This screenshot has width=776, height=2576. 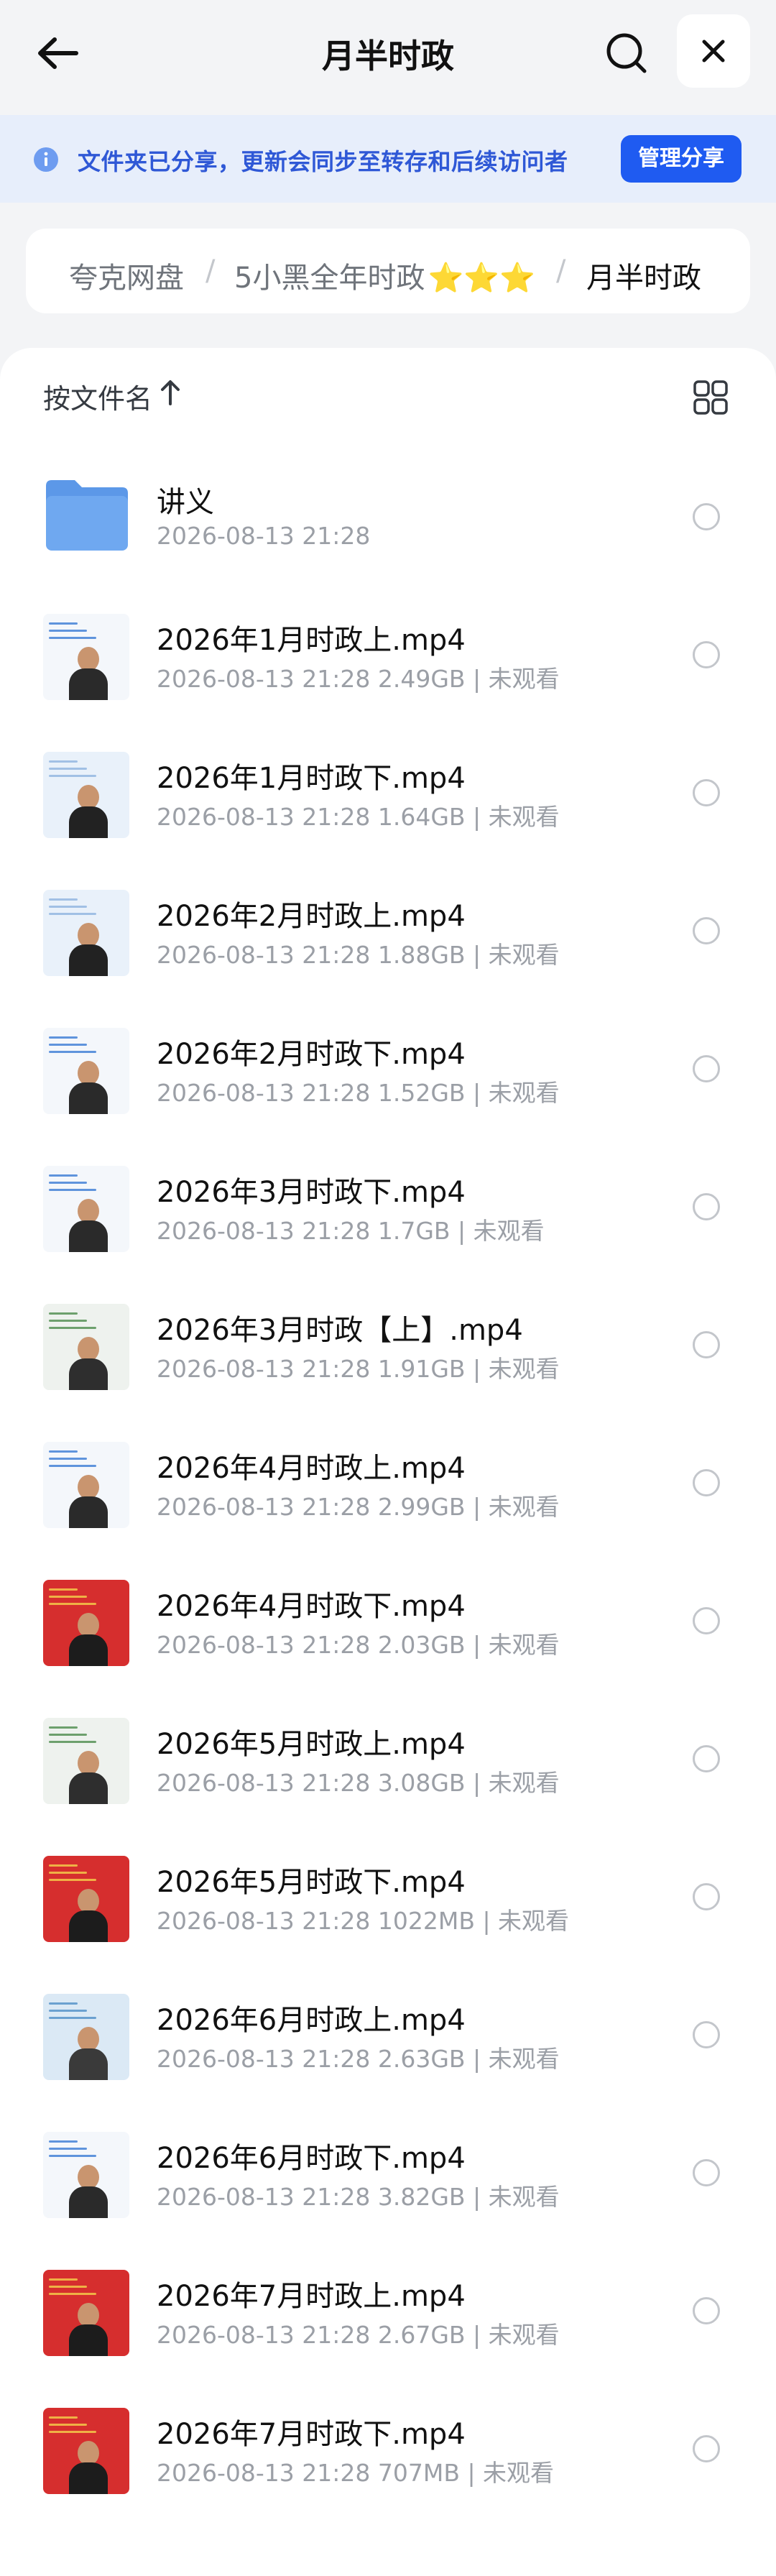 What do you see at coordinates (358, 2059) in the screenshot?
I see `file-meta: 2026-08-13 21:28 2.63GB | 未观看` at bounding box center [358, 2059].